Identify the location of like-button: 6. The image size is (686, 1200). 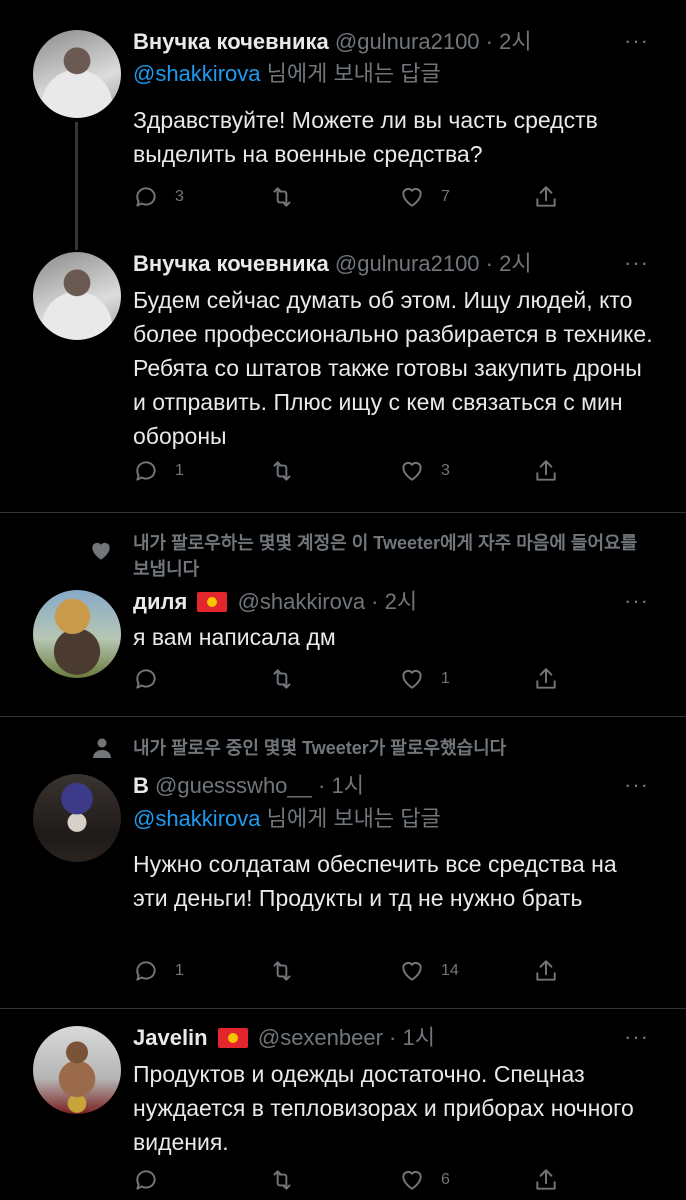
(424, 1180).